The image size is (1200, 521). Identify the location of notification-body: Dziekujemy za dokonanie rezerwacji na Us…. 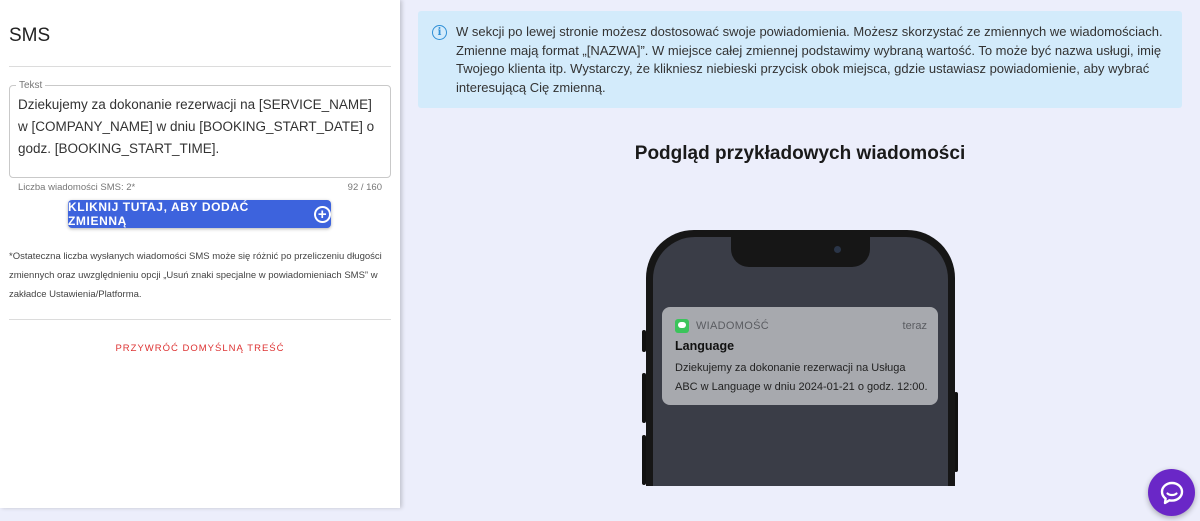
(801, 377).